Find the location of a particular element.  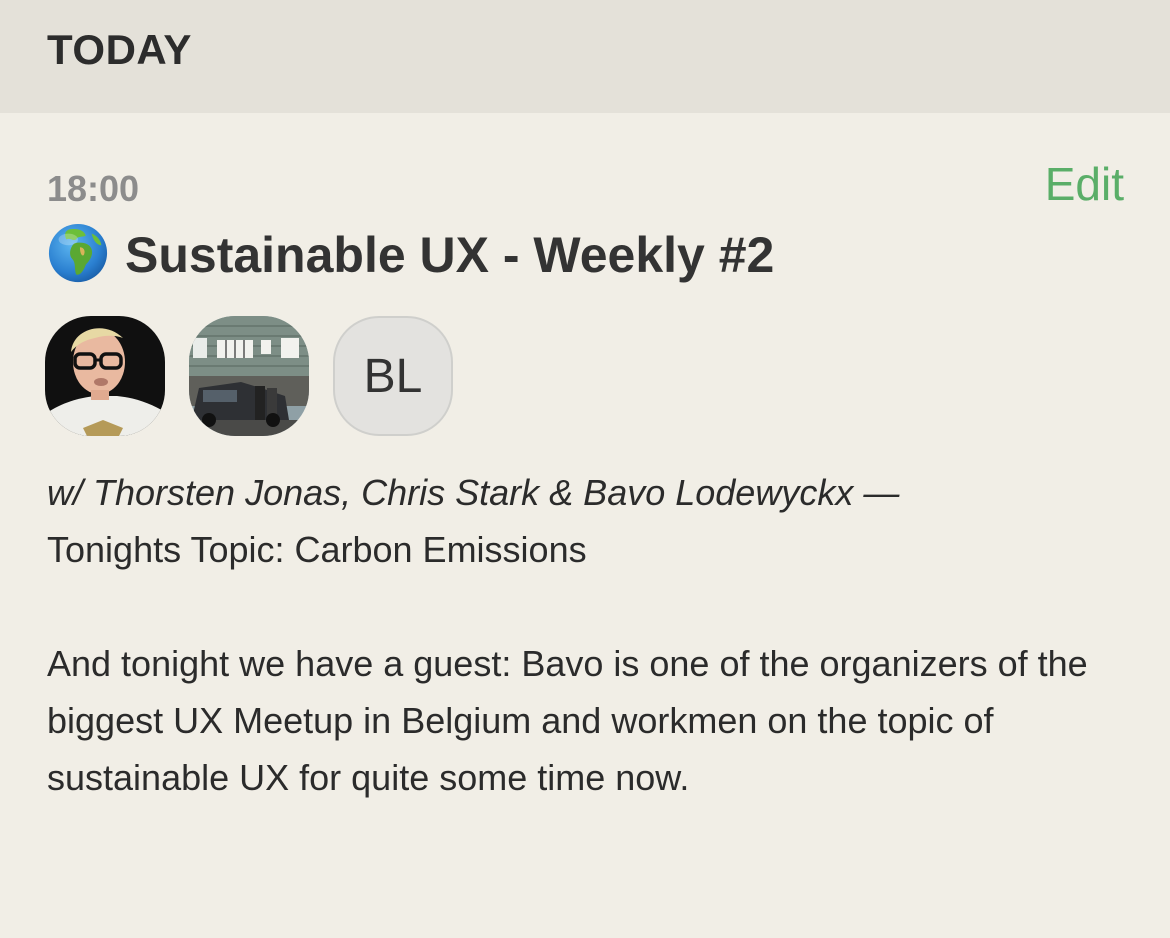

event-time: 18:00 is located at coordinates (93, 188).